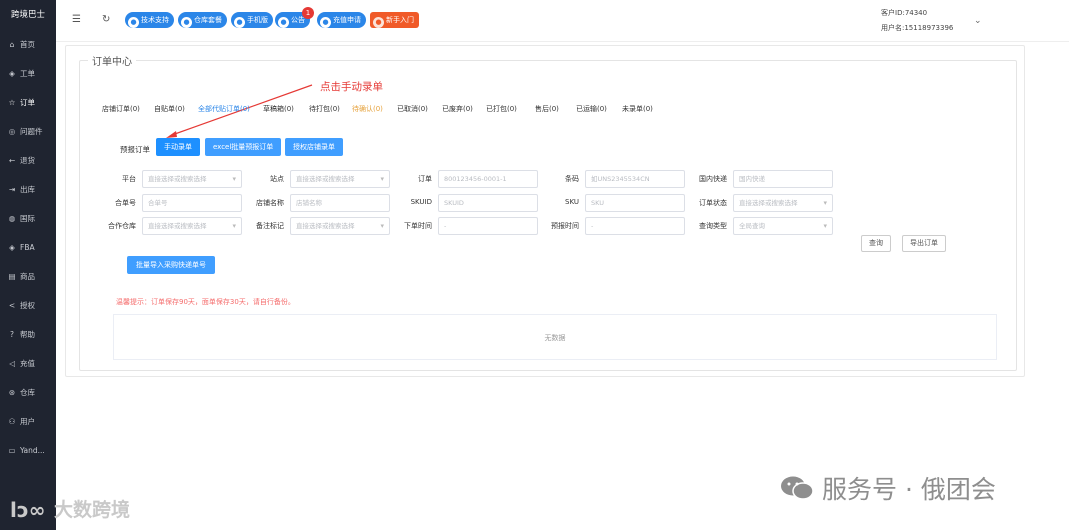 This screenshot has width=1069, height=530. Describe the element at coordinates (133, 22) in the screenshot. I see `support-icon: ●` at that location.